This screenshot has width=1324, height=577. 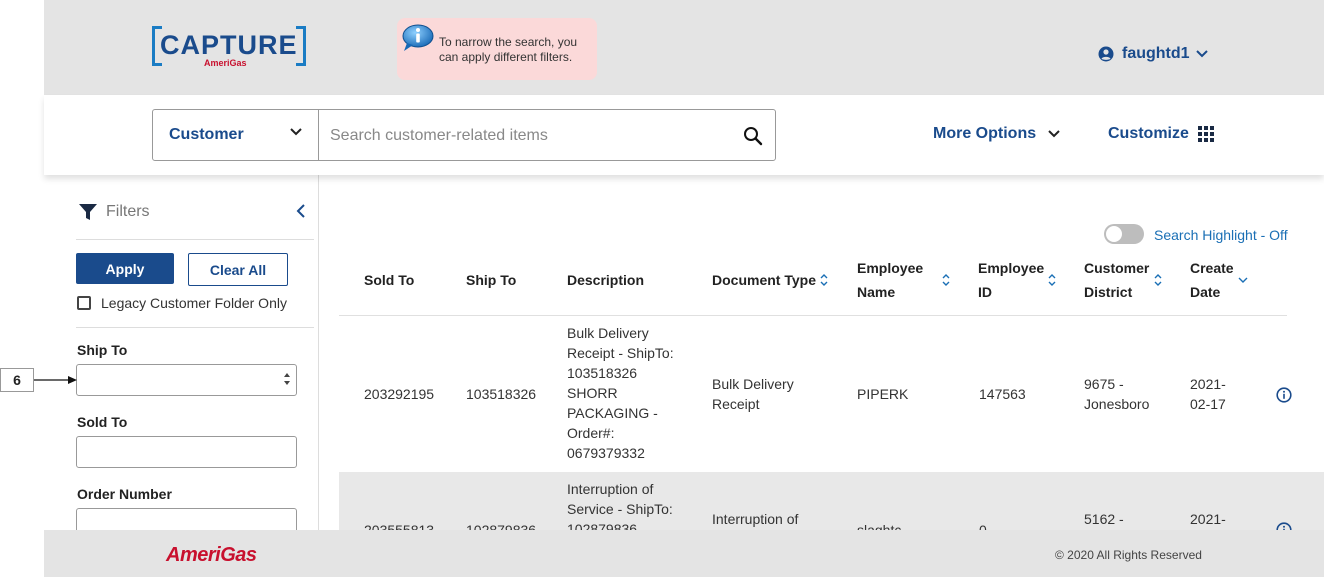 What do you see at coordinates (1002, 394) in the screenshot?
I see `cell-employee-id: 147563` at bounding box center [1002, 394].